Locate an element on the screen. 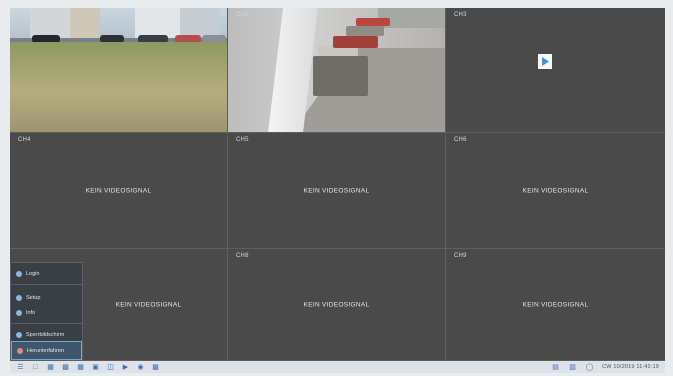  channel-9-view: CH9 KEIN VIDEOSIGNAL is located at coordinates (555, 305).